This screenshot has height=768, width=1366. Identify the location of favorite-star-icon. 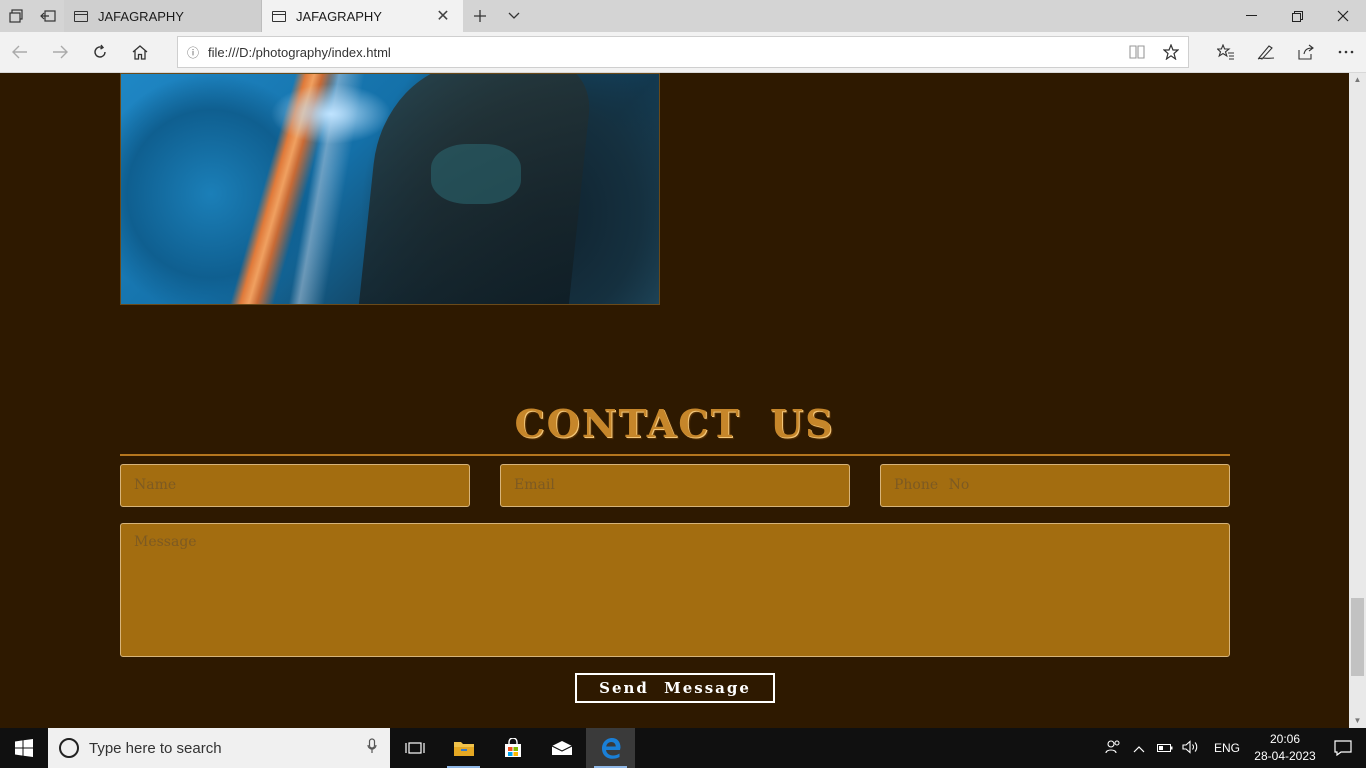
(1171, 52).